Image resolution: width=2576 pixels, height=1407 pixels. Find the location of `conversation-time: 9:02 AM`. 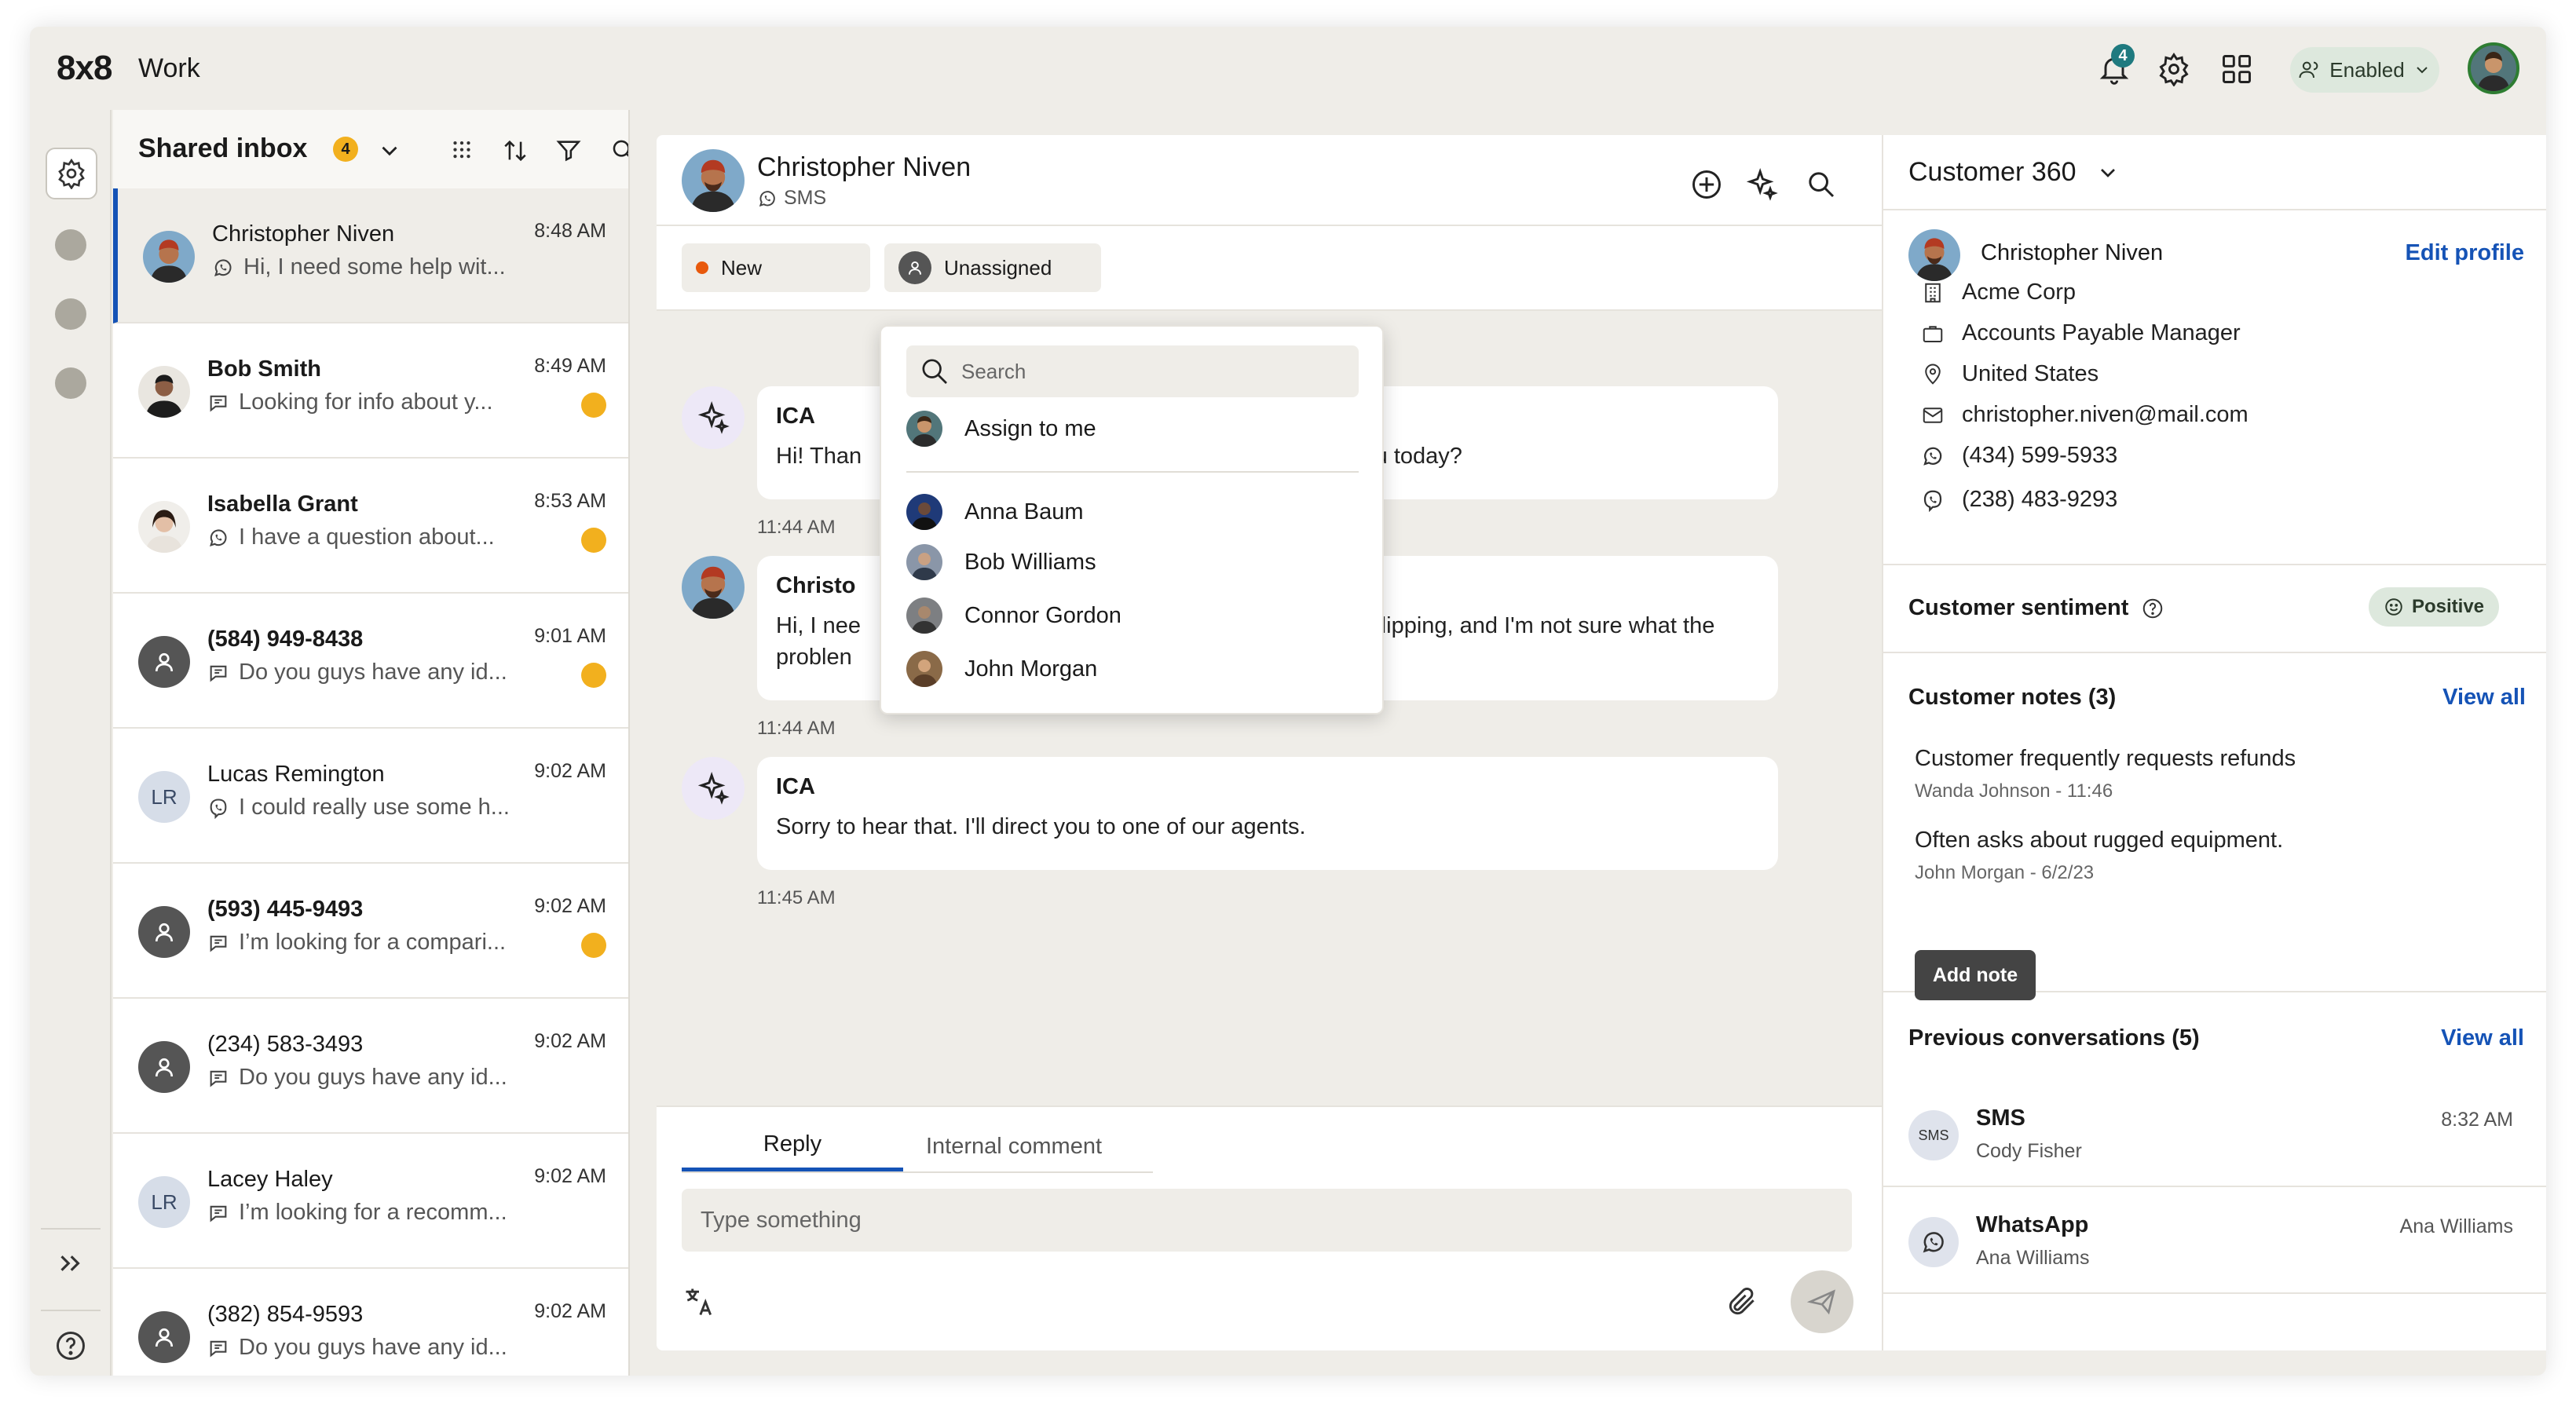

conversation-time: 9:02 AM is located at coordinates (570, 771).